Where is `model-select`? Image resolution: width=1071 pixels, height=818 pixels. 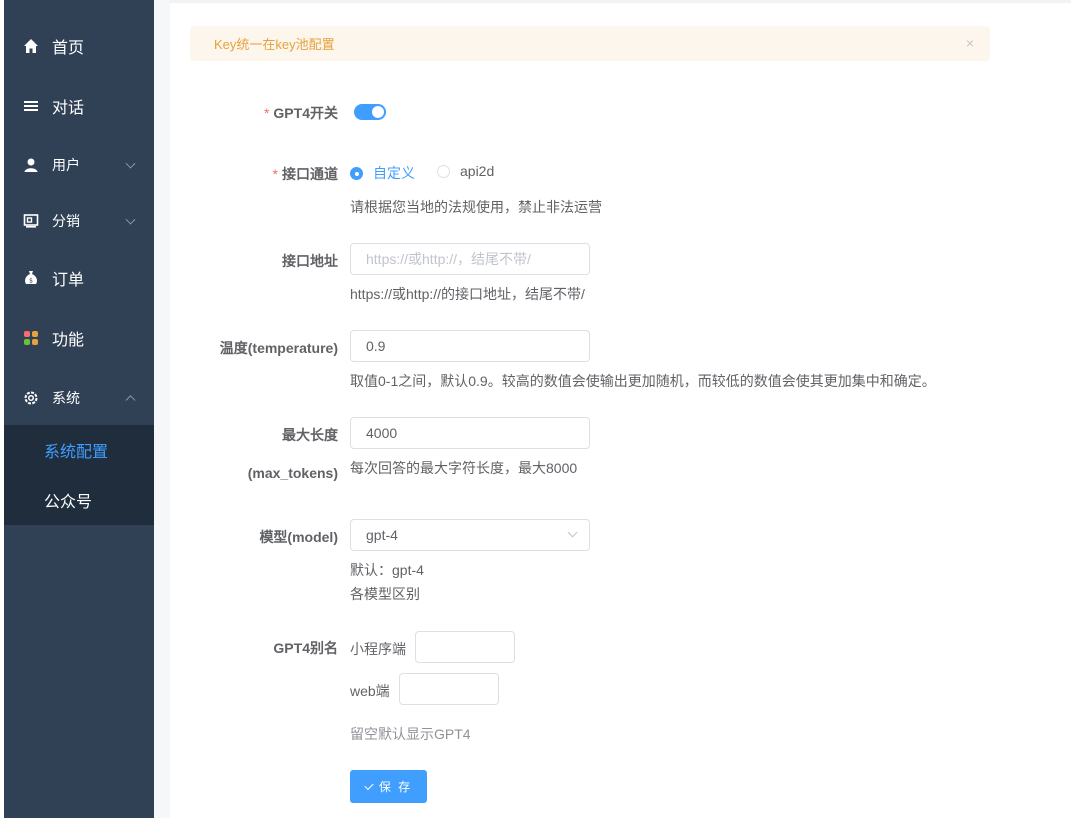 model-select is located at coordinates (470, 535).